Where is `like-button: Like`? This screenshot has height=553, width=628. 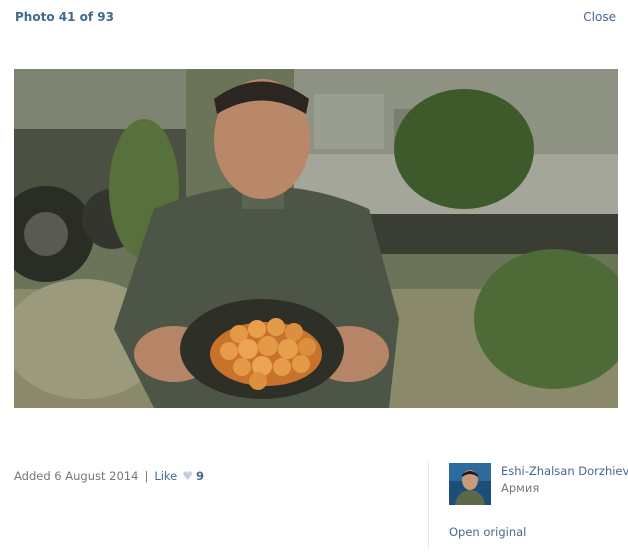
like-button: Like is located at coordinates (165, 476).